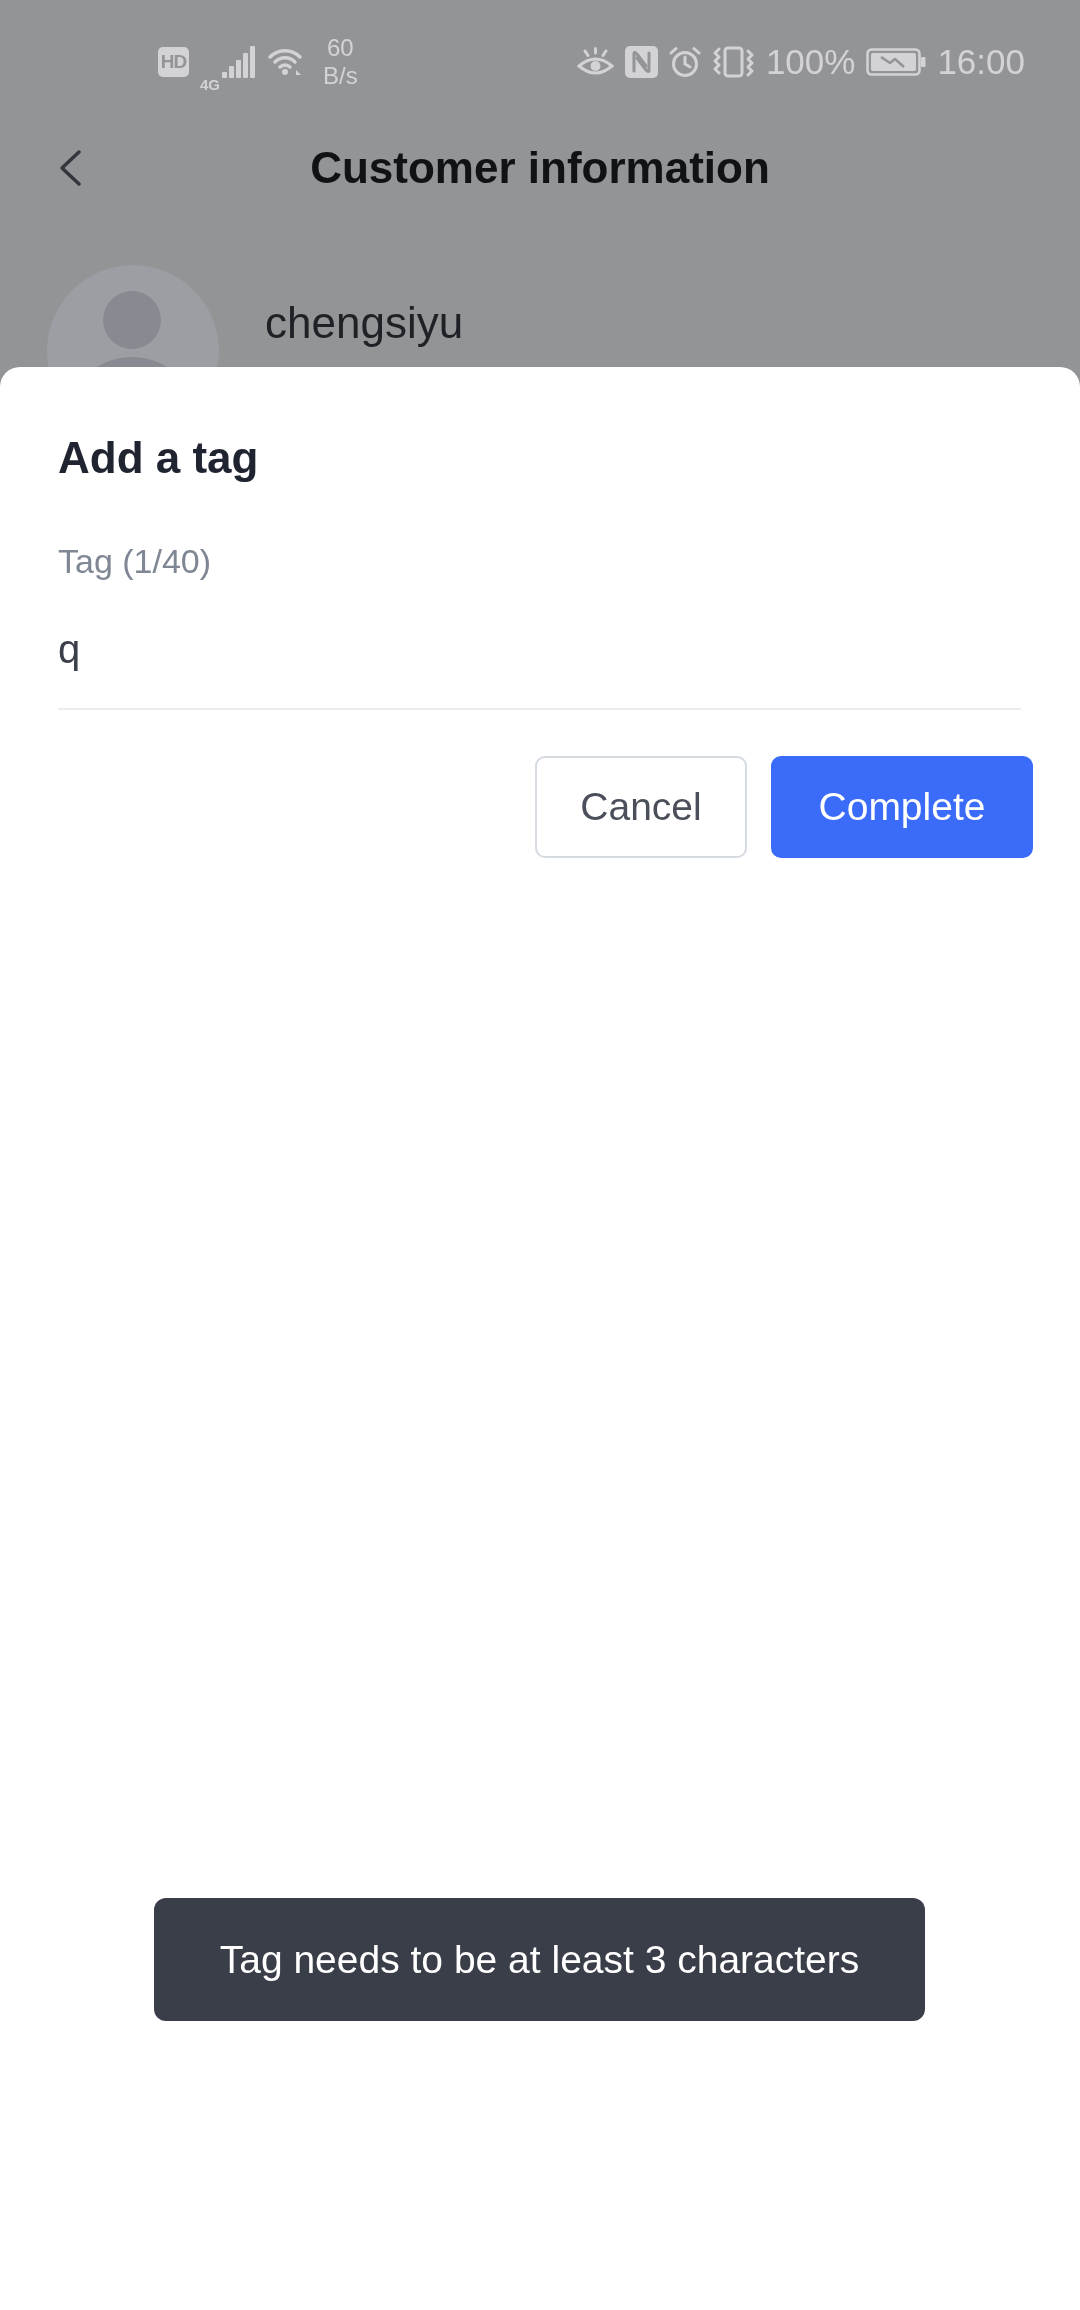  What do you see at coordinates (540, 168) in the screenshot?
I see `page-title: Customer information` at bounding box center [540, 168].